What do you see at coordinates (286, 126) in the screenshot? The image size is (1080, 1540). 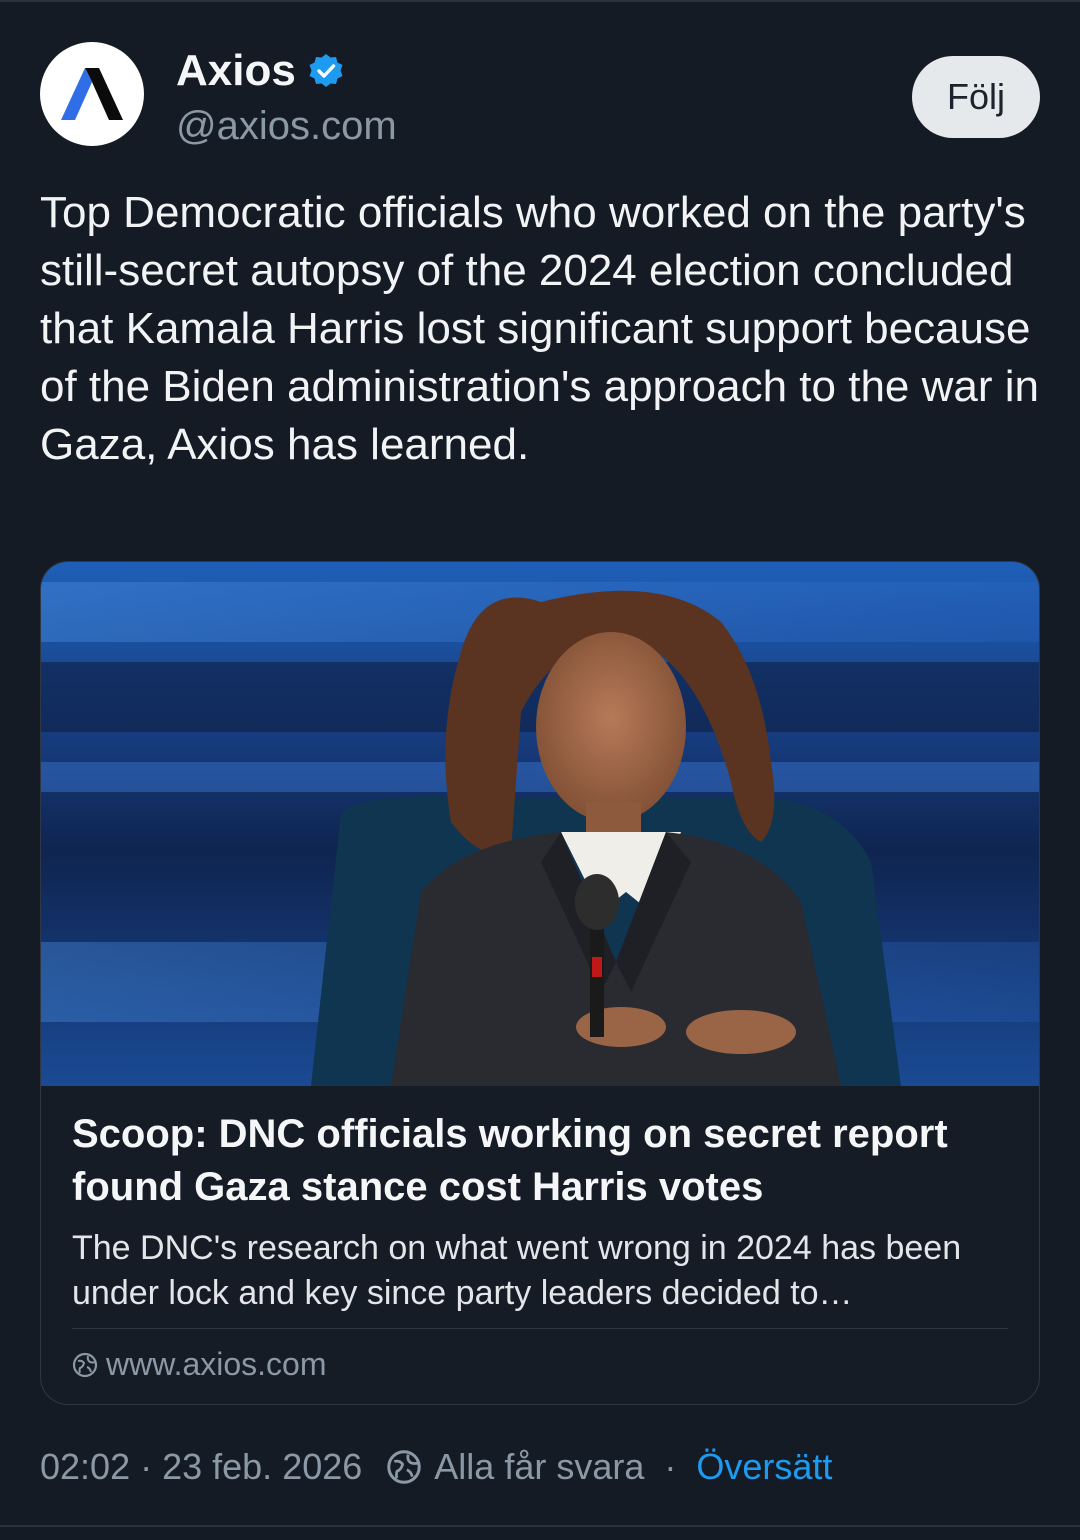 I see `account-handle: @axios.com` at bounding box center [286, 126].